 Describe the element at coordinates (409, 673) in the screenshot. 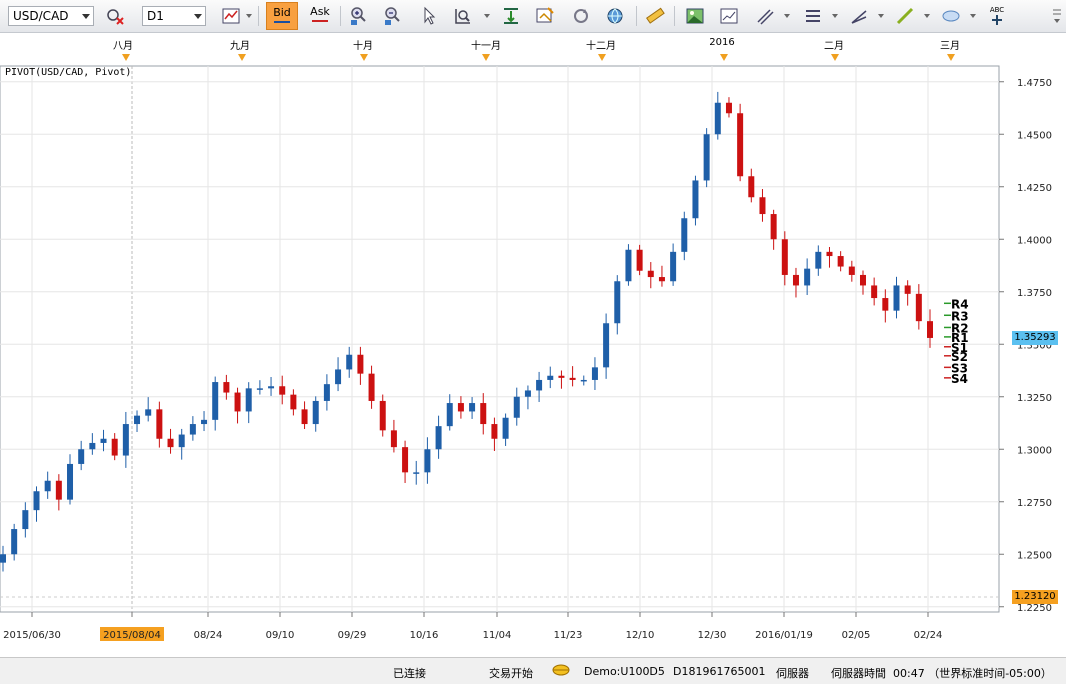

I see `connection-status: 已连接` at that location.